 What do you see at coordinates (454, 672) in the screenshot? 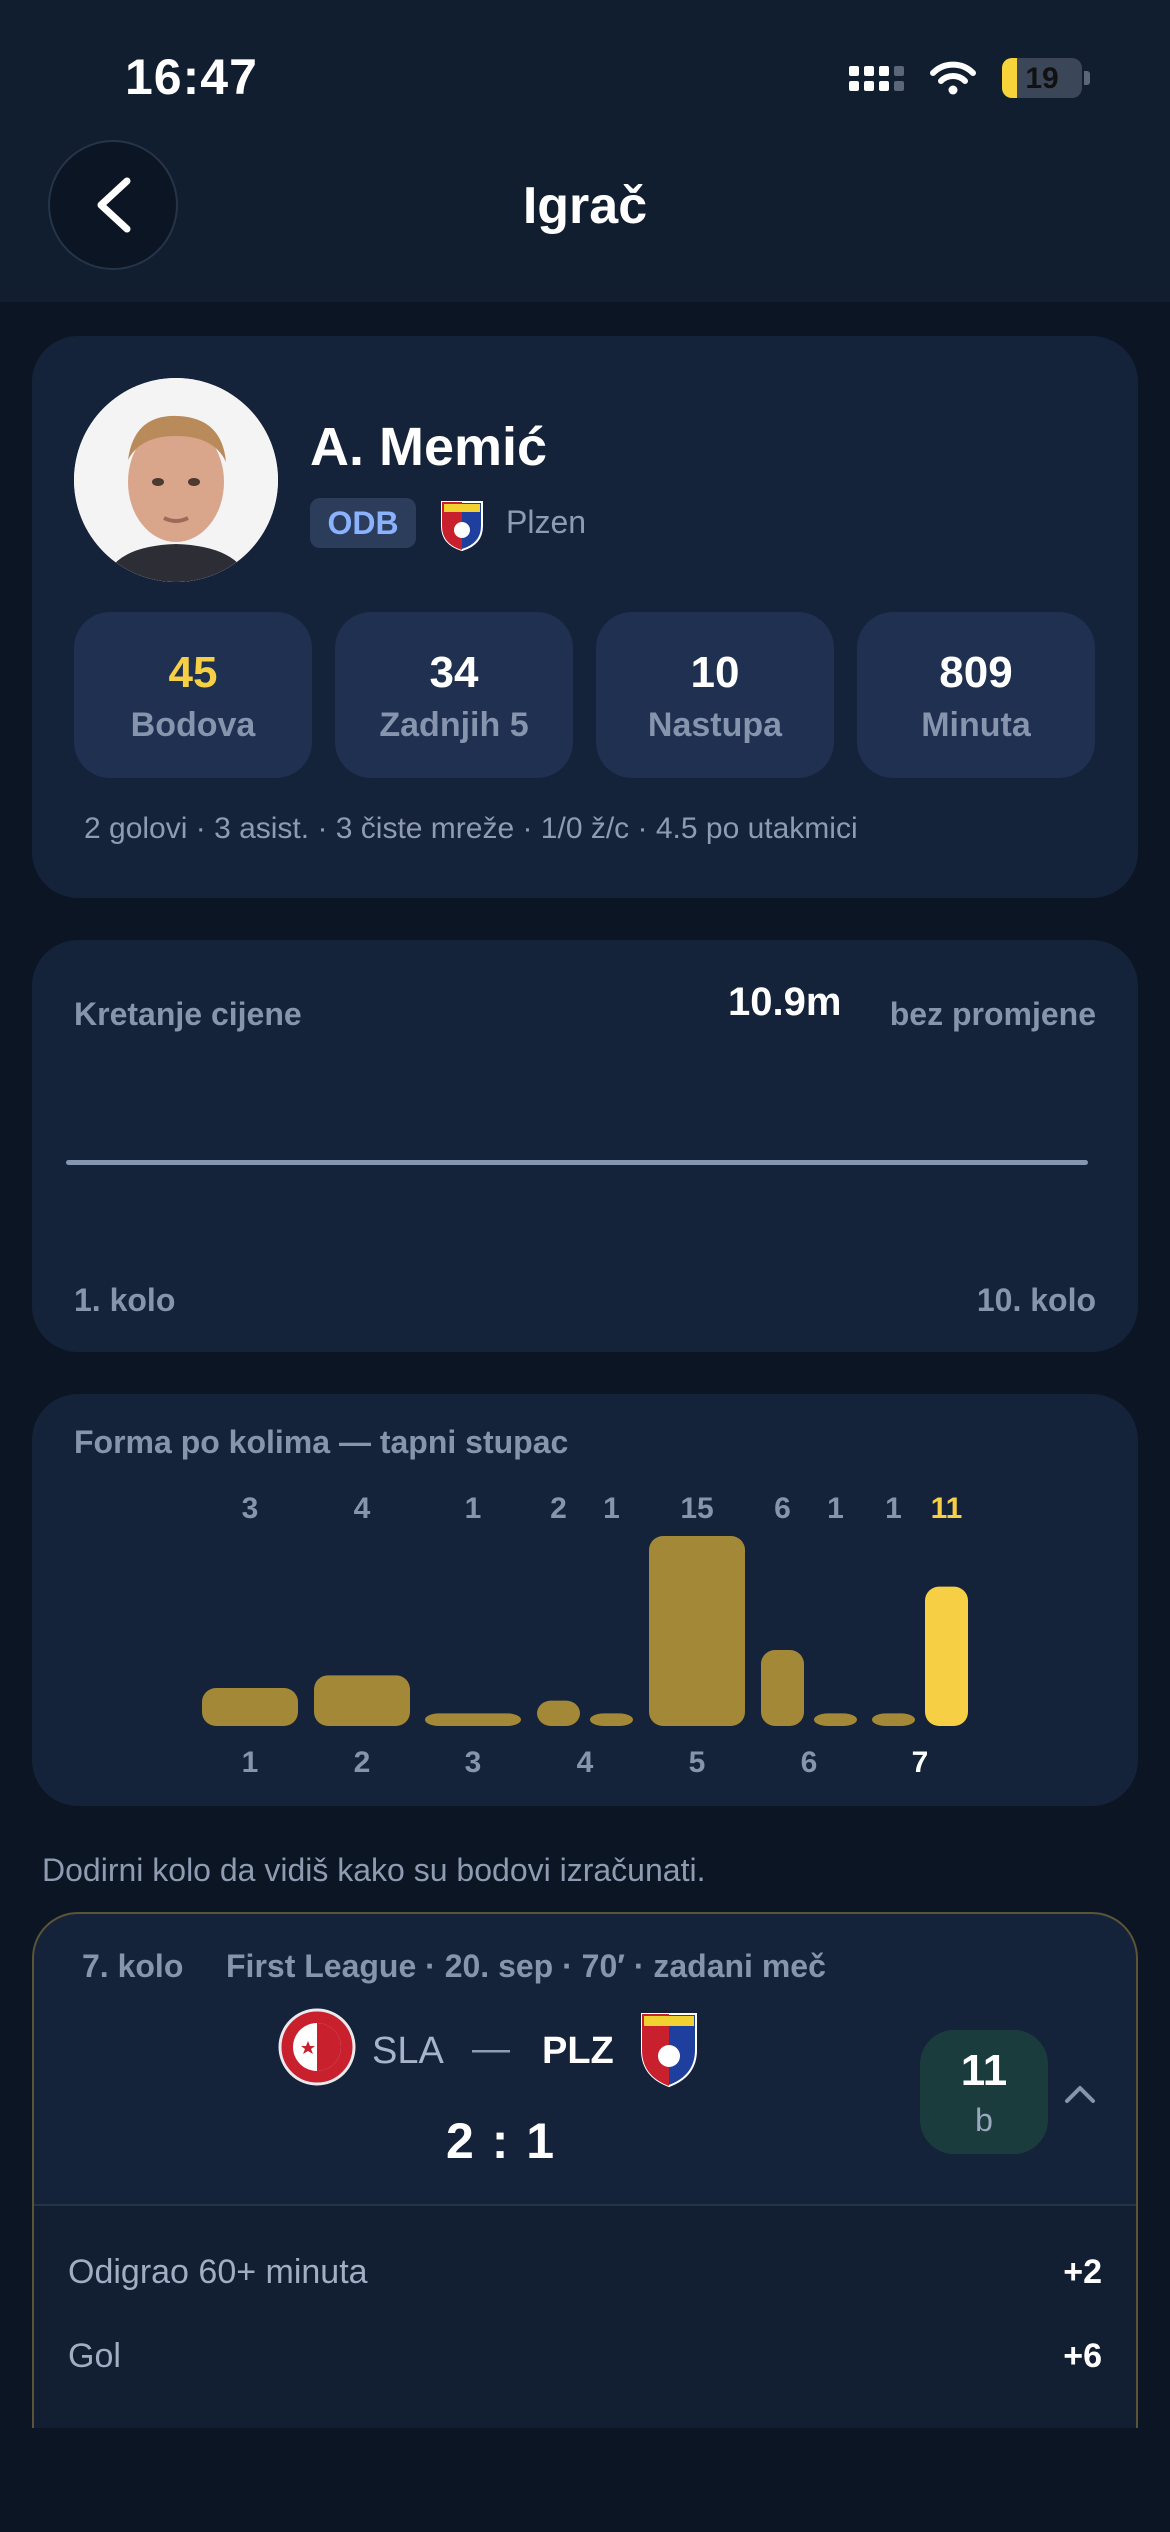
I see `stat-value: 34` at bounding box center [454, 672].